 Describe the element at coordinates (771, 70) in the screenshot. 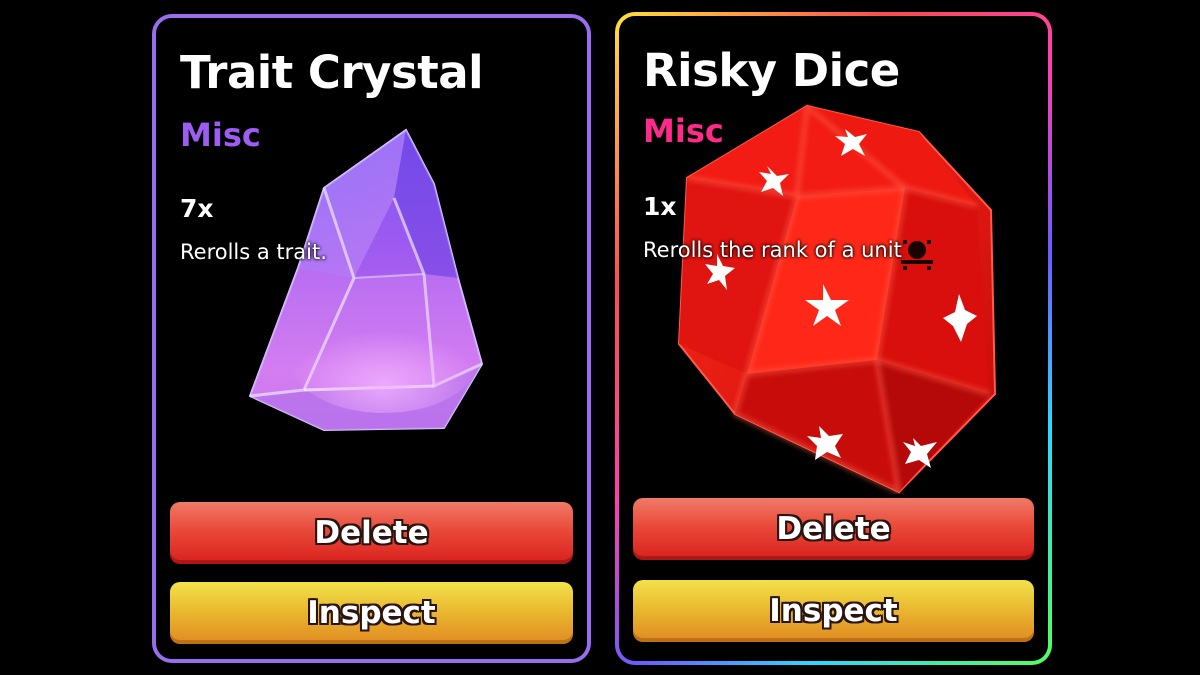

I see `item-title: Risky Dice` at that location.